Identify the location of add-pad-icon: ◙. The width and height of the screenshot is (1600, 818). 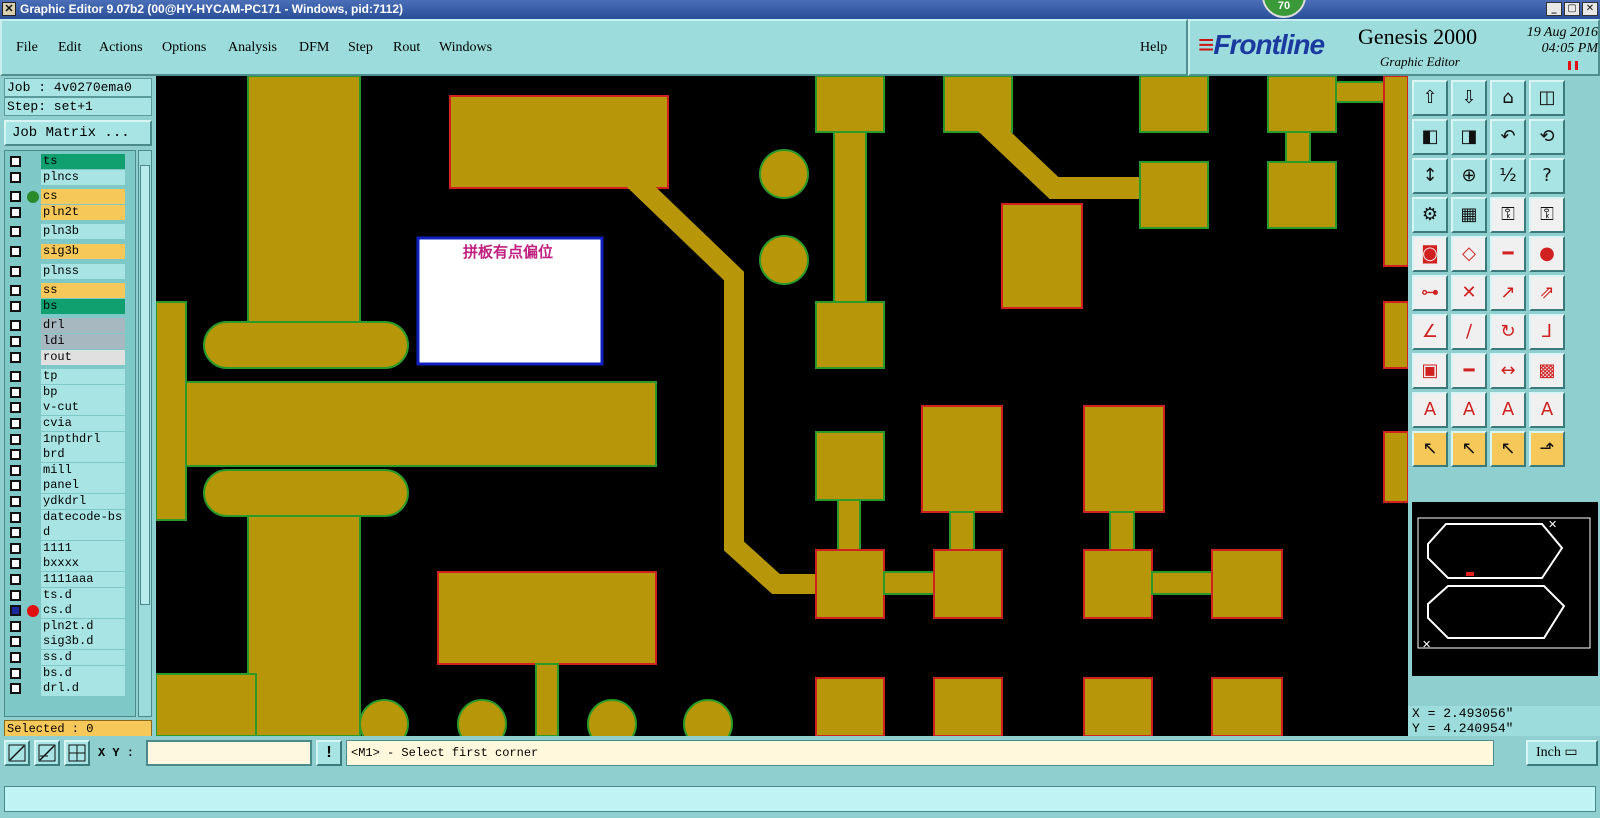
(1430, 254).